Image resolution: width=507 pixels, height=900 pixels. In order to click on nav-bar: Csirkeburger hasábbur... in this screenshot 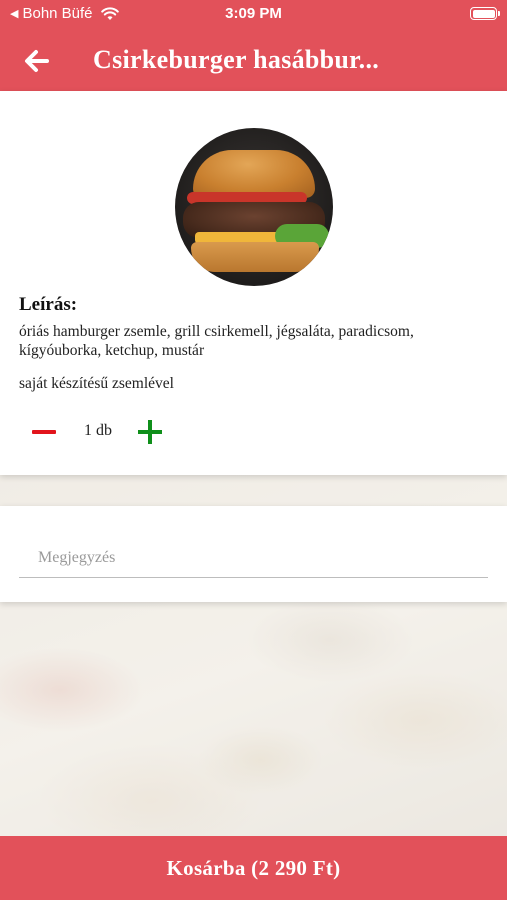, I will do `click(253, 60)`.